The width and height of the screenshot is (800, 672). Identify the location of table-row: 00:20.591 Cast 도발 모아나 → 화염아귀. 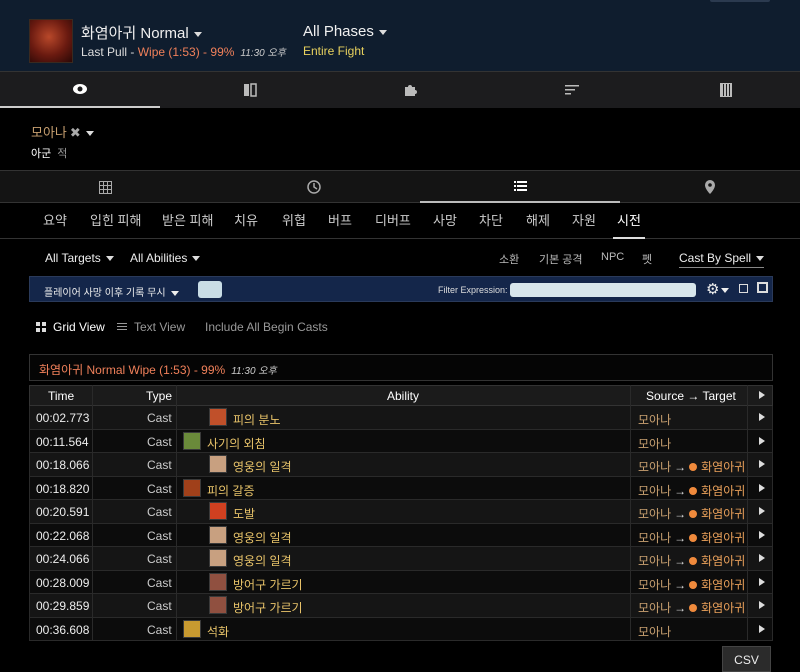
(401, 512).